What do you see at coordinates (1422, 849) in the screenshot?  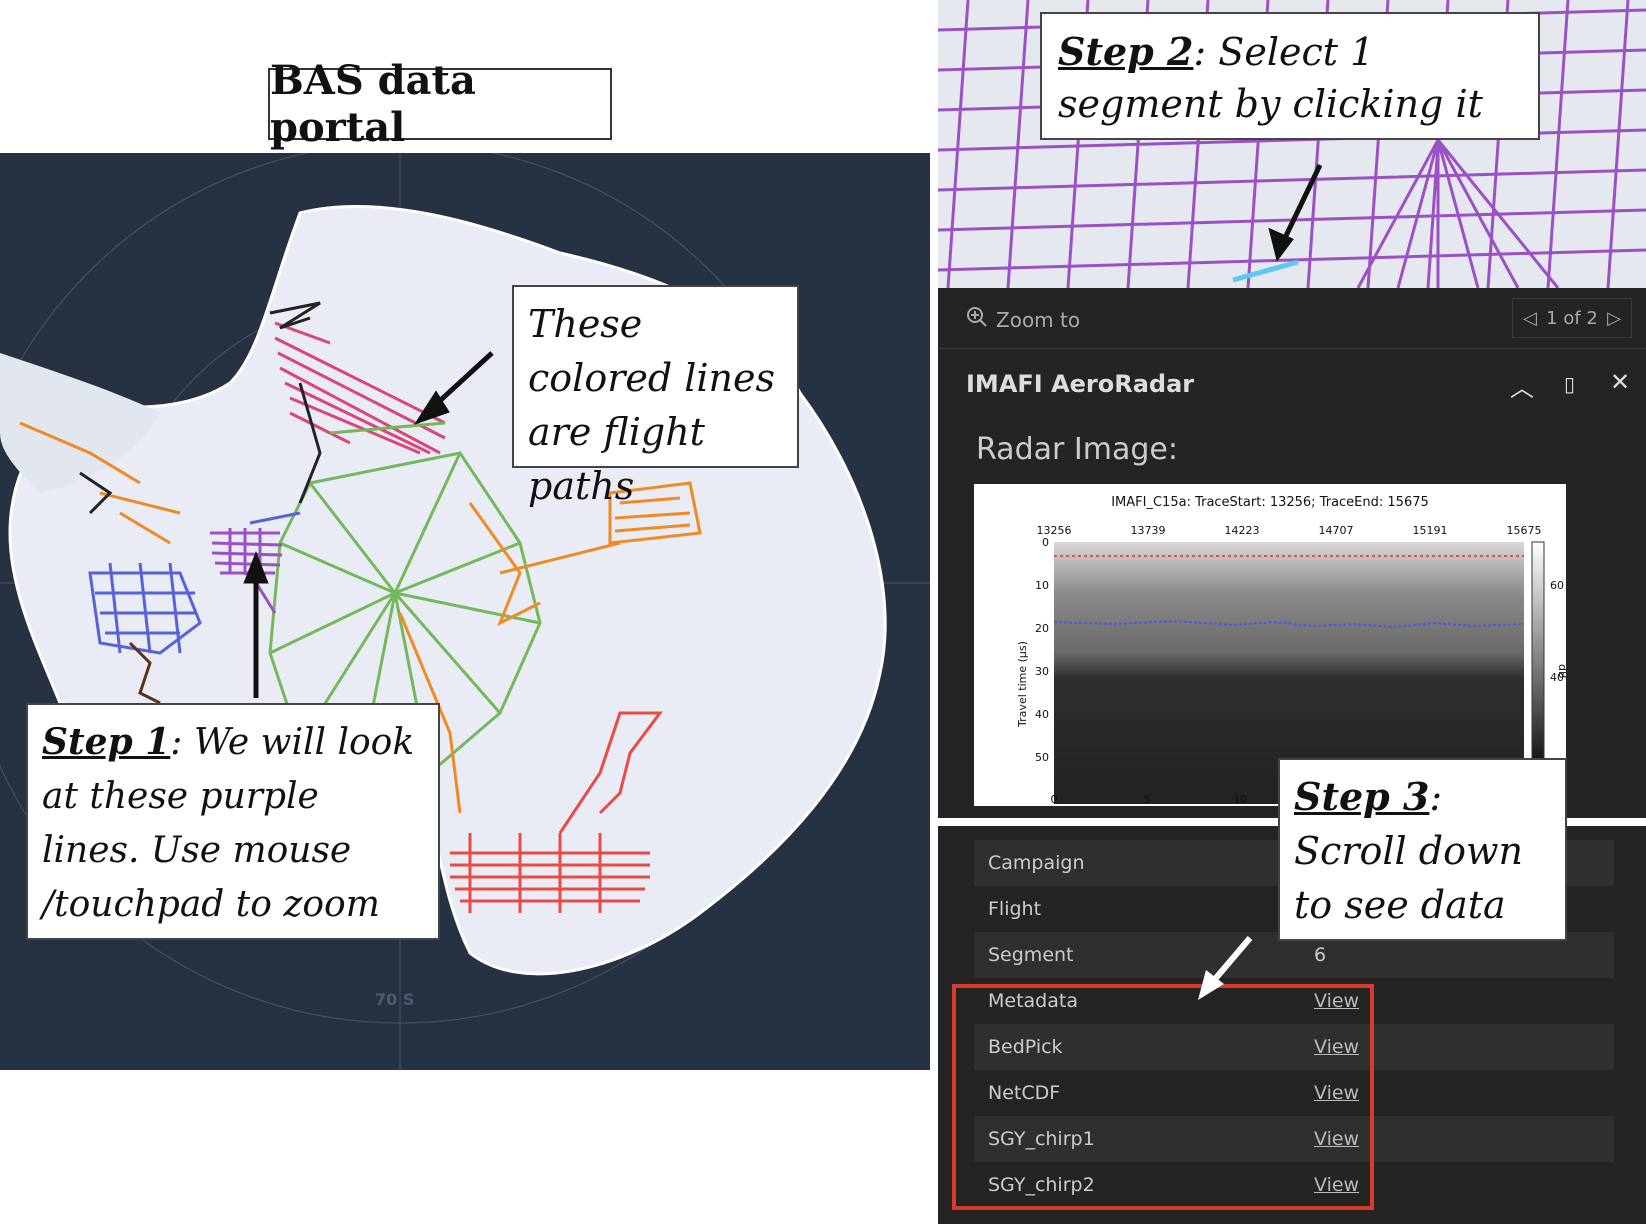 I see `callout-step3: Step 3: Scroll down to see data` at bounding box center [1422, 849].